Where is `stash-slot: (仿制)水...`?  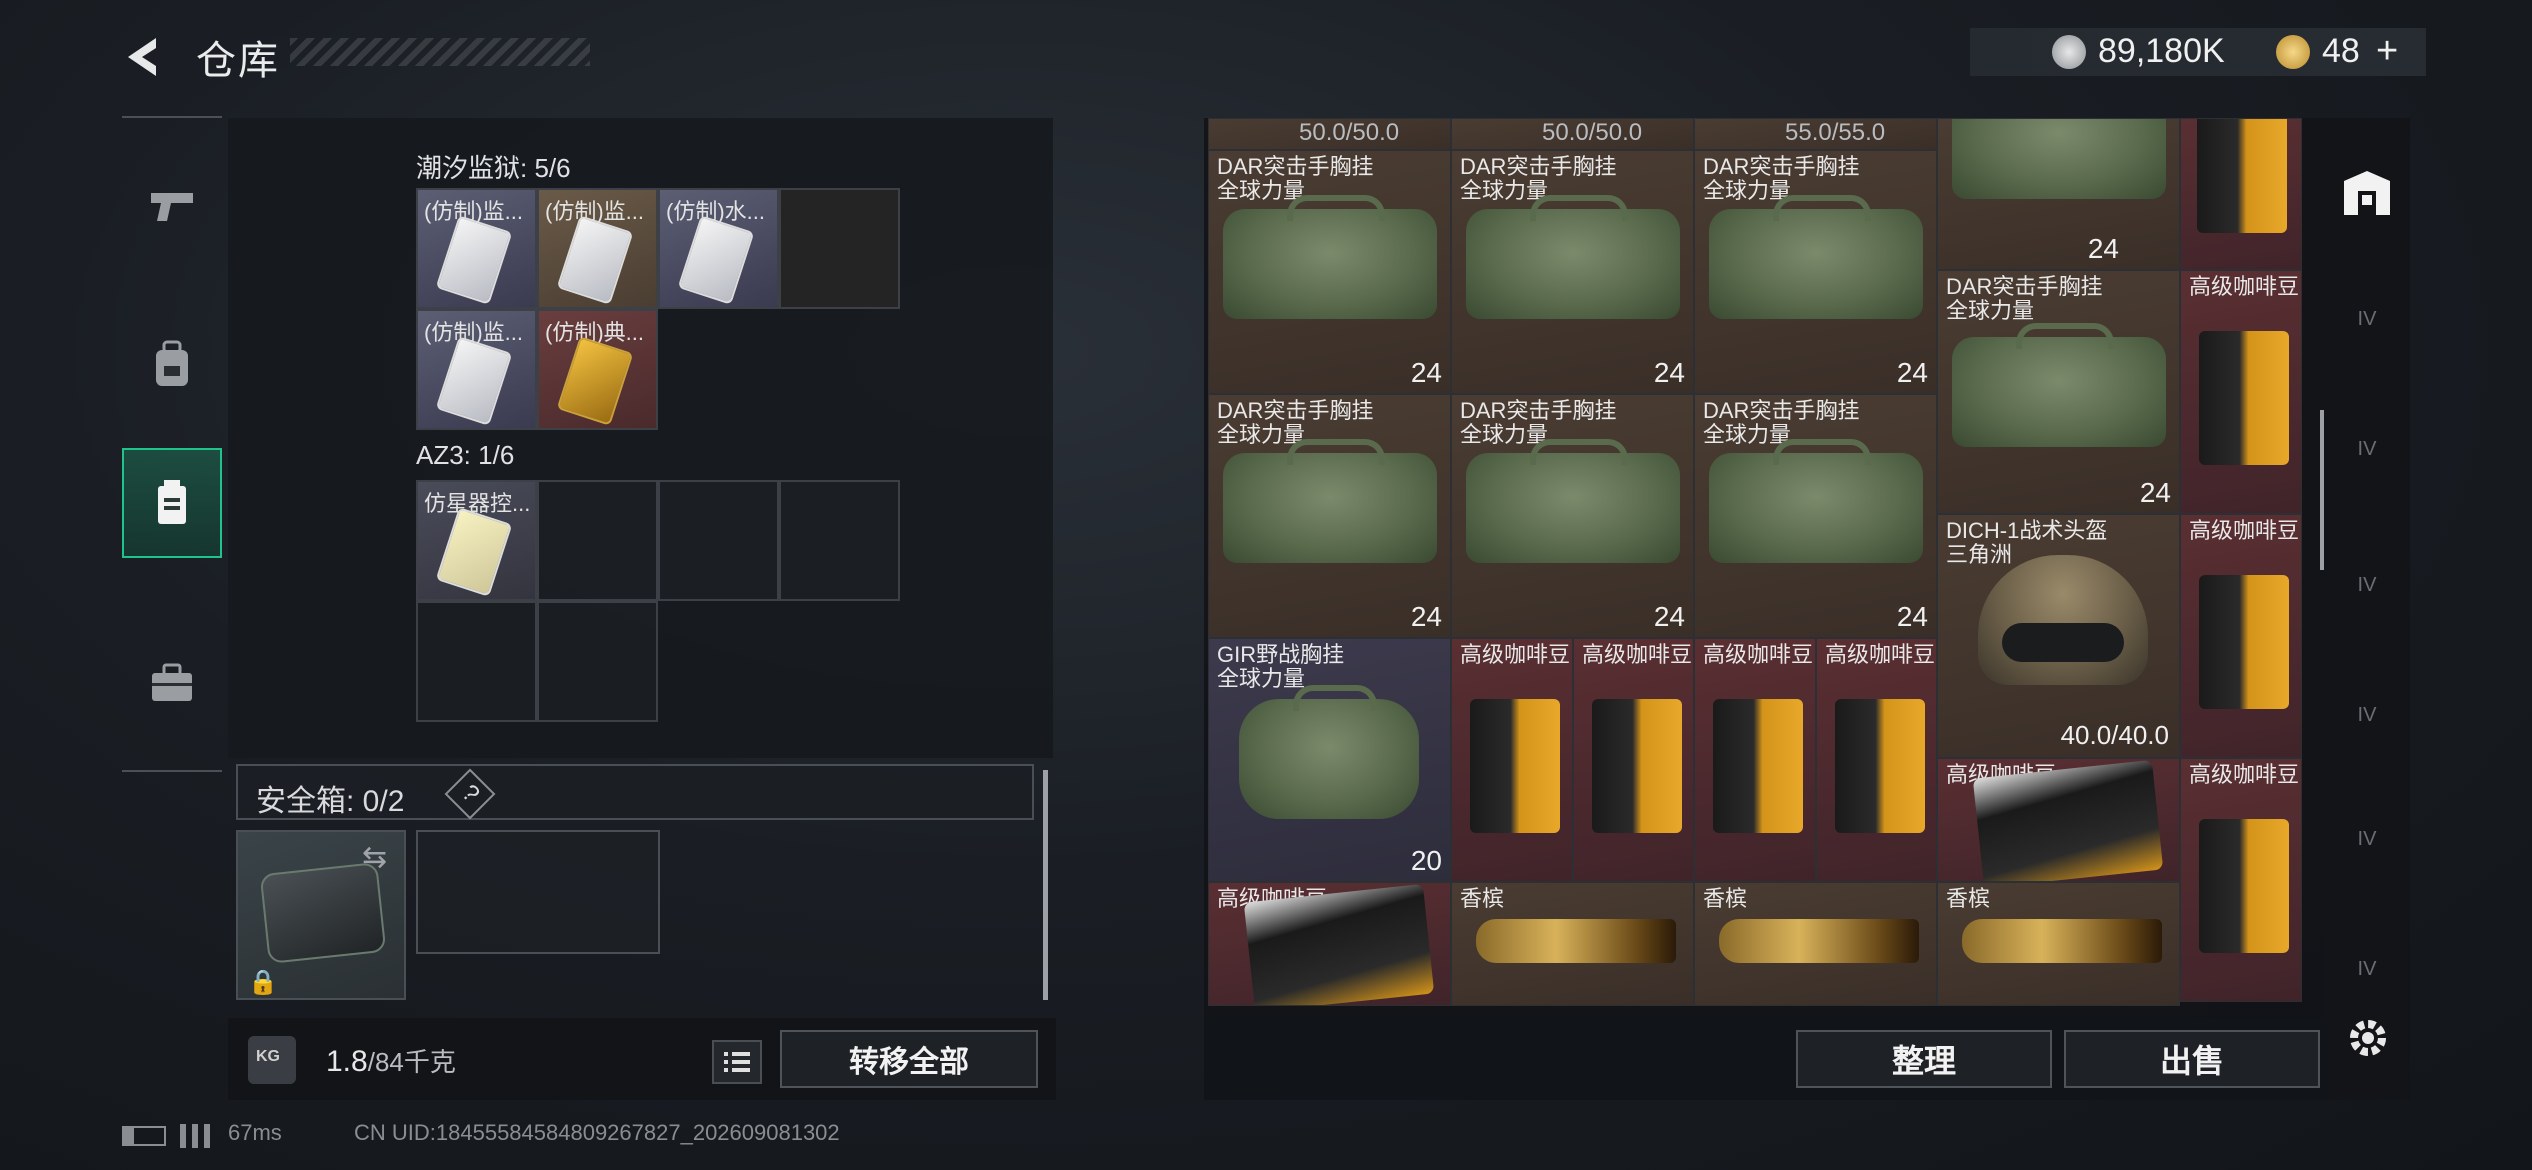
stash-slot: (仿制)水... is located at coordinates (718, 248).